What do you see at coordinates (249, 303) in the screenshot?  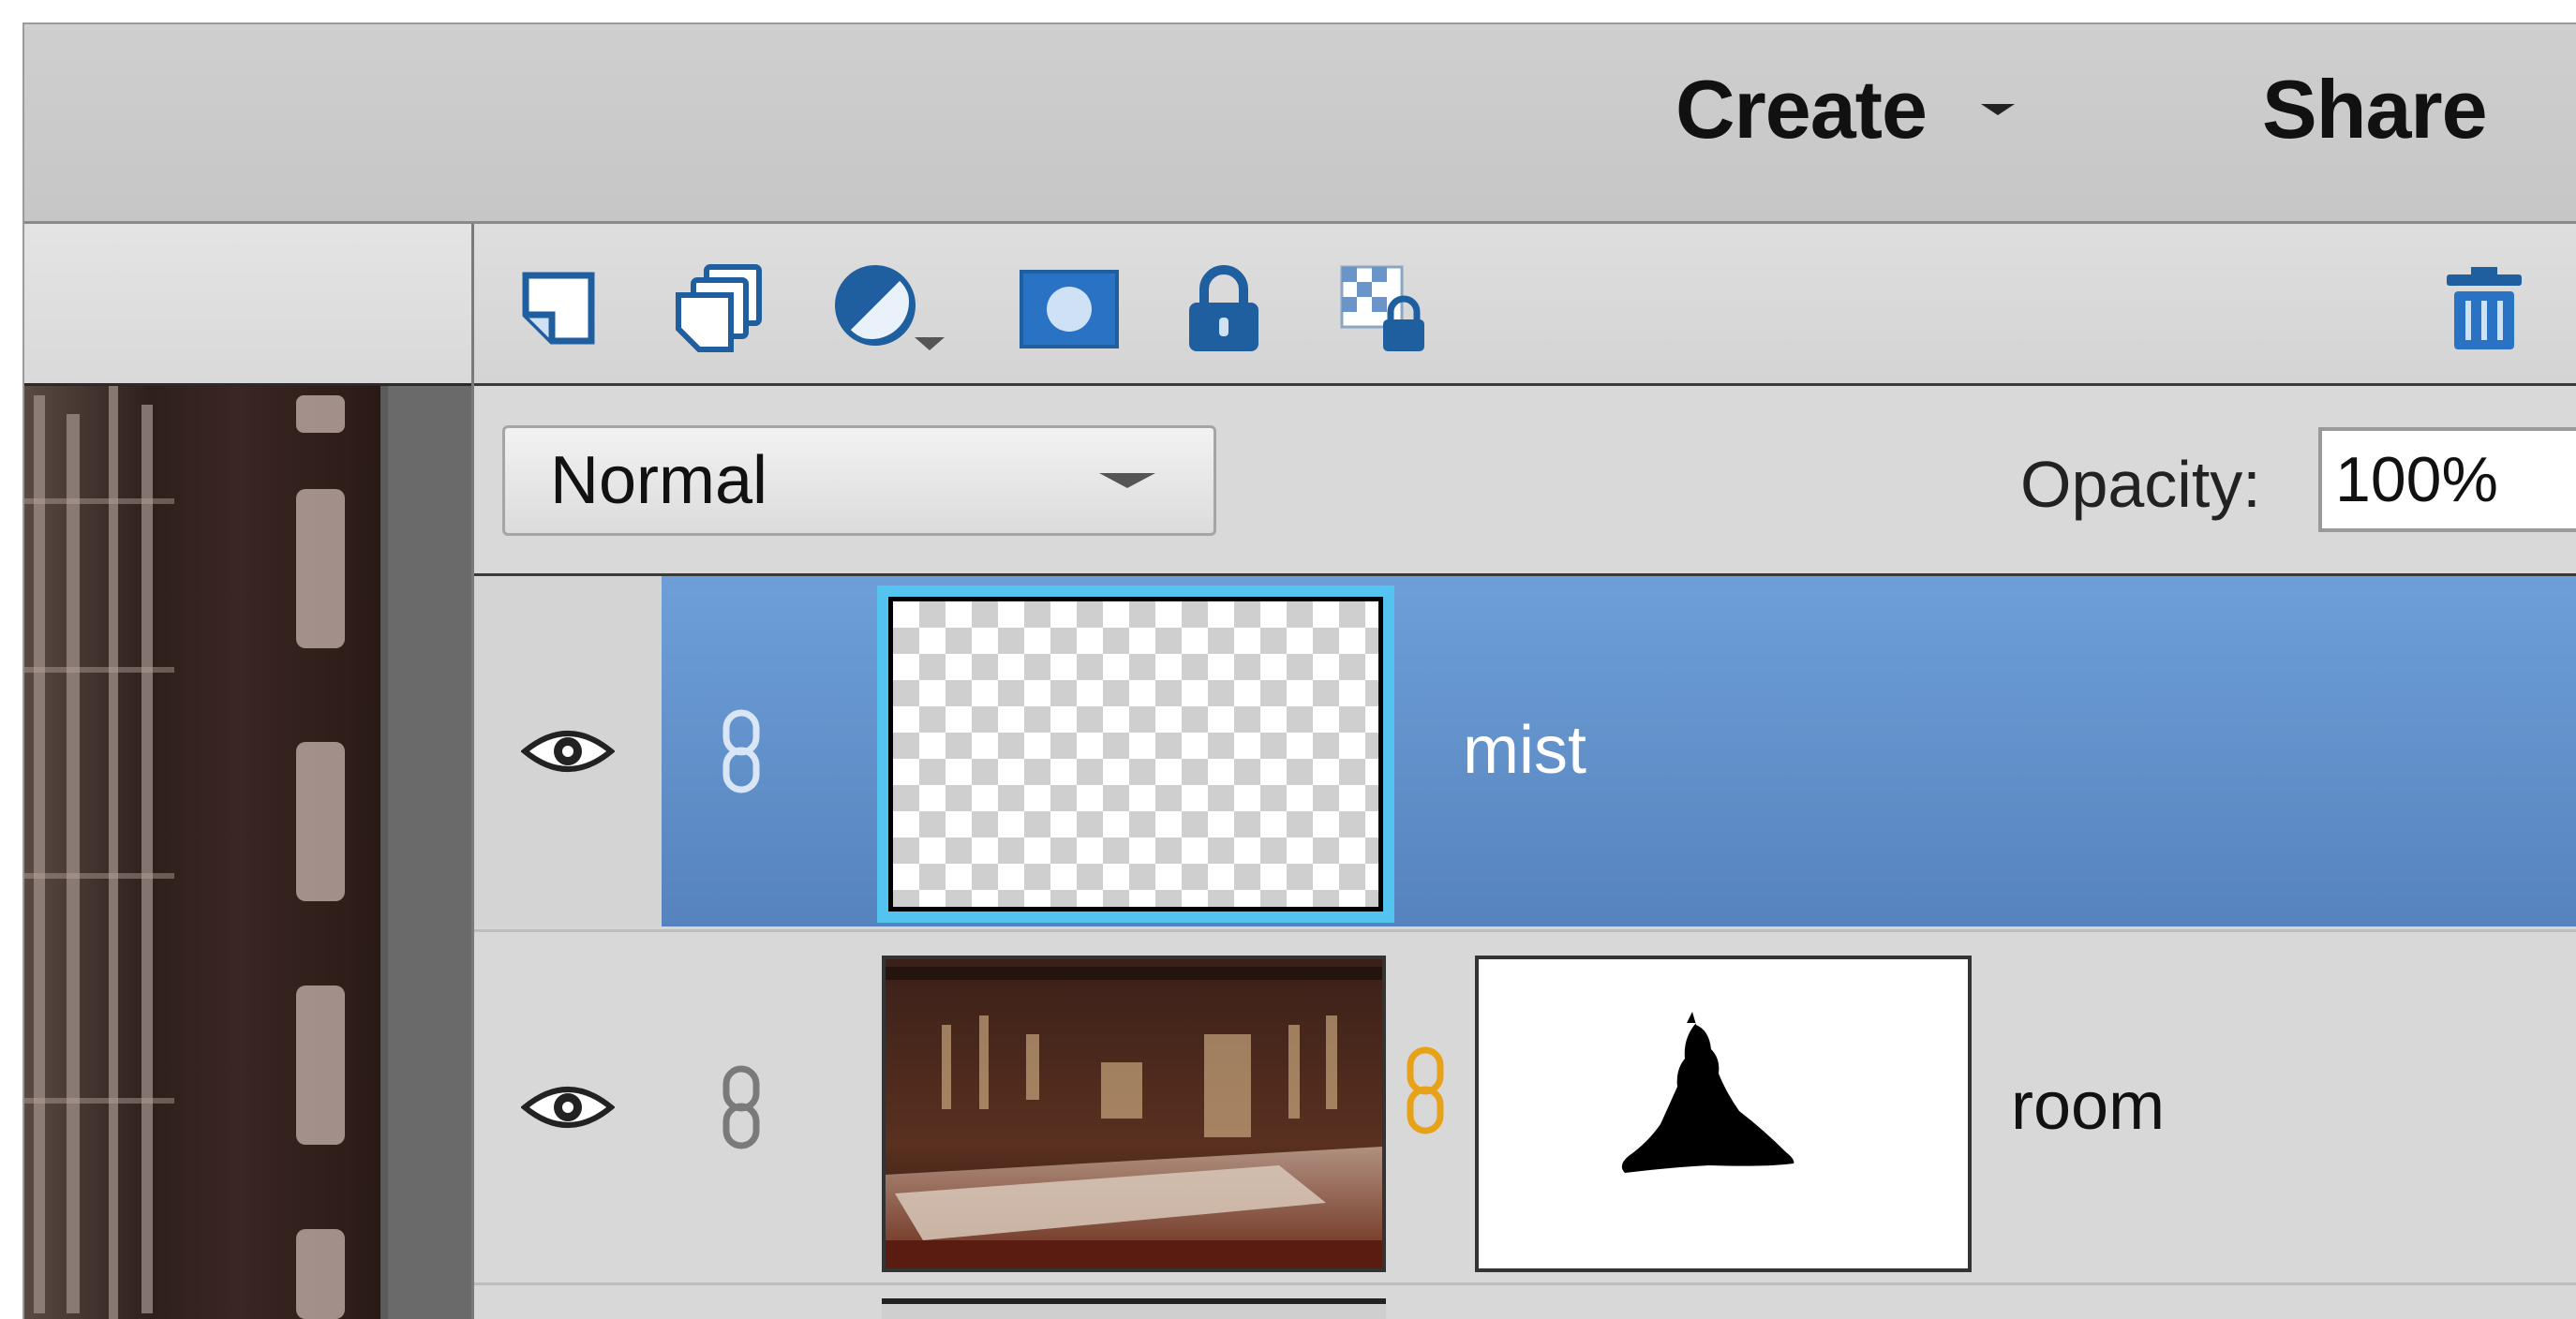 I see `panel-tab-area` at bounding box center [249, 303].